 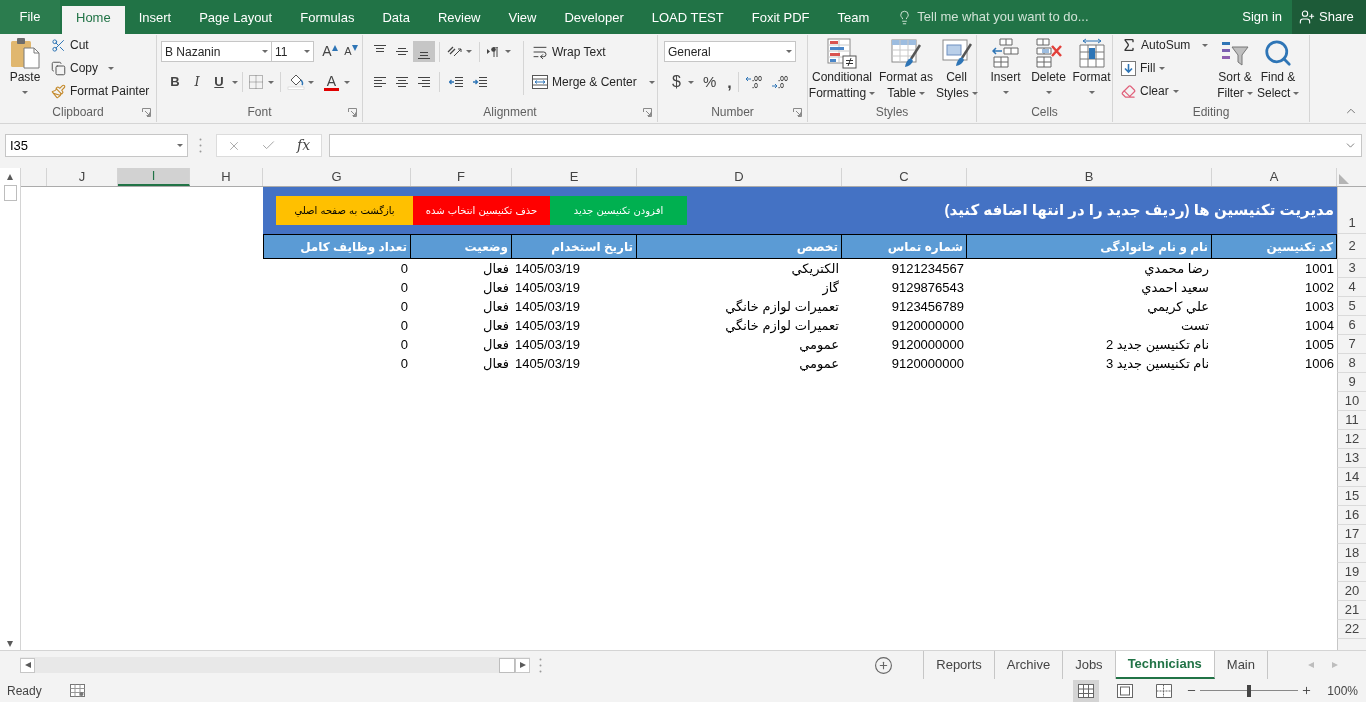 I want to click on horizontal-scrollbar, so click(x=275, y=665).